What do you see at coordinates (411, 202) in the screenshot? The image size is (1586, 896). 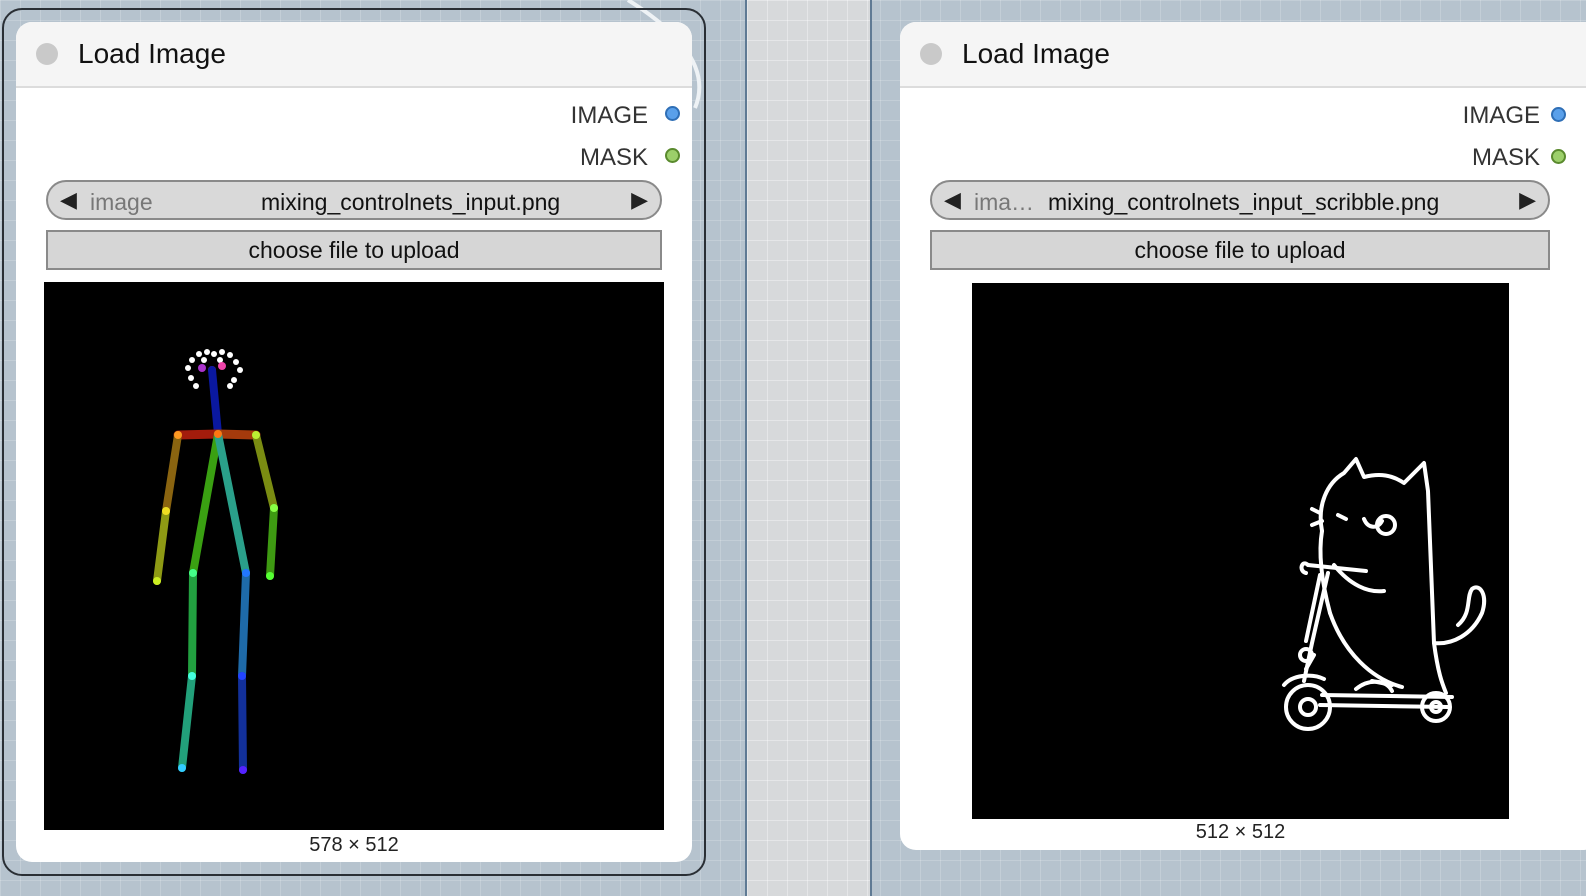 I see `widget-value: mixing_controlnets_input.png` at bounding box center [411, 202].